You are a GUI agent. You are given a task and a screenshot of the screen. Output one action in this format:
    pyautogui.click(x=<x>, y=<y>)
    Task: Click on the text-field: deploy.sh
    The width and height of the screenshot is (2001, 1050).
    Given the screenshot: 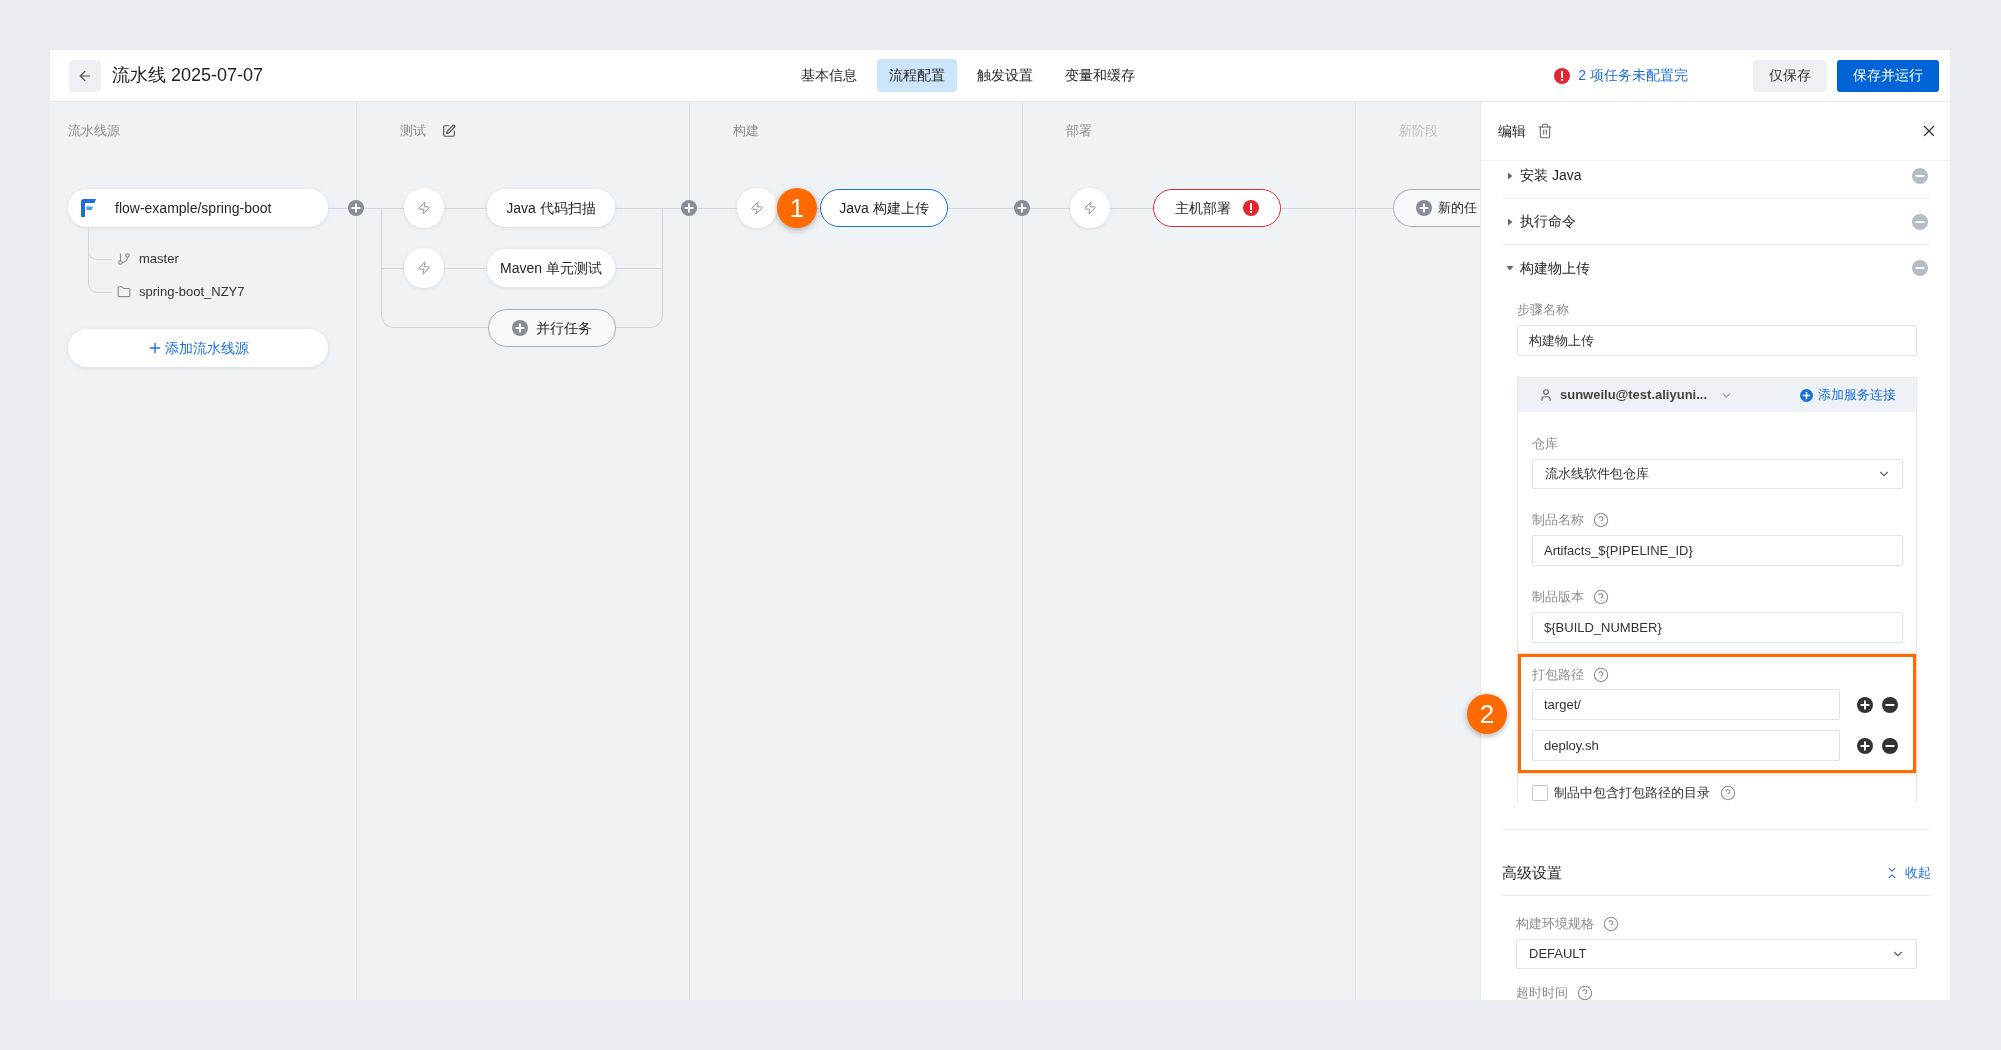 What is the action you would take?
    pyautogui.click(x=1686, y=745)
    